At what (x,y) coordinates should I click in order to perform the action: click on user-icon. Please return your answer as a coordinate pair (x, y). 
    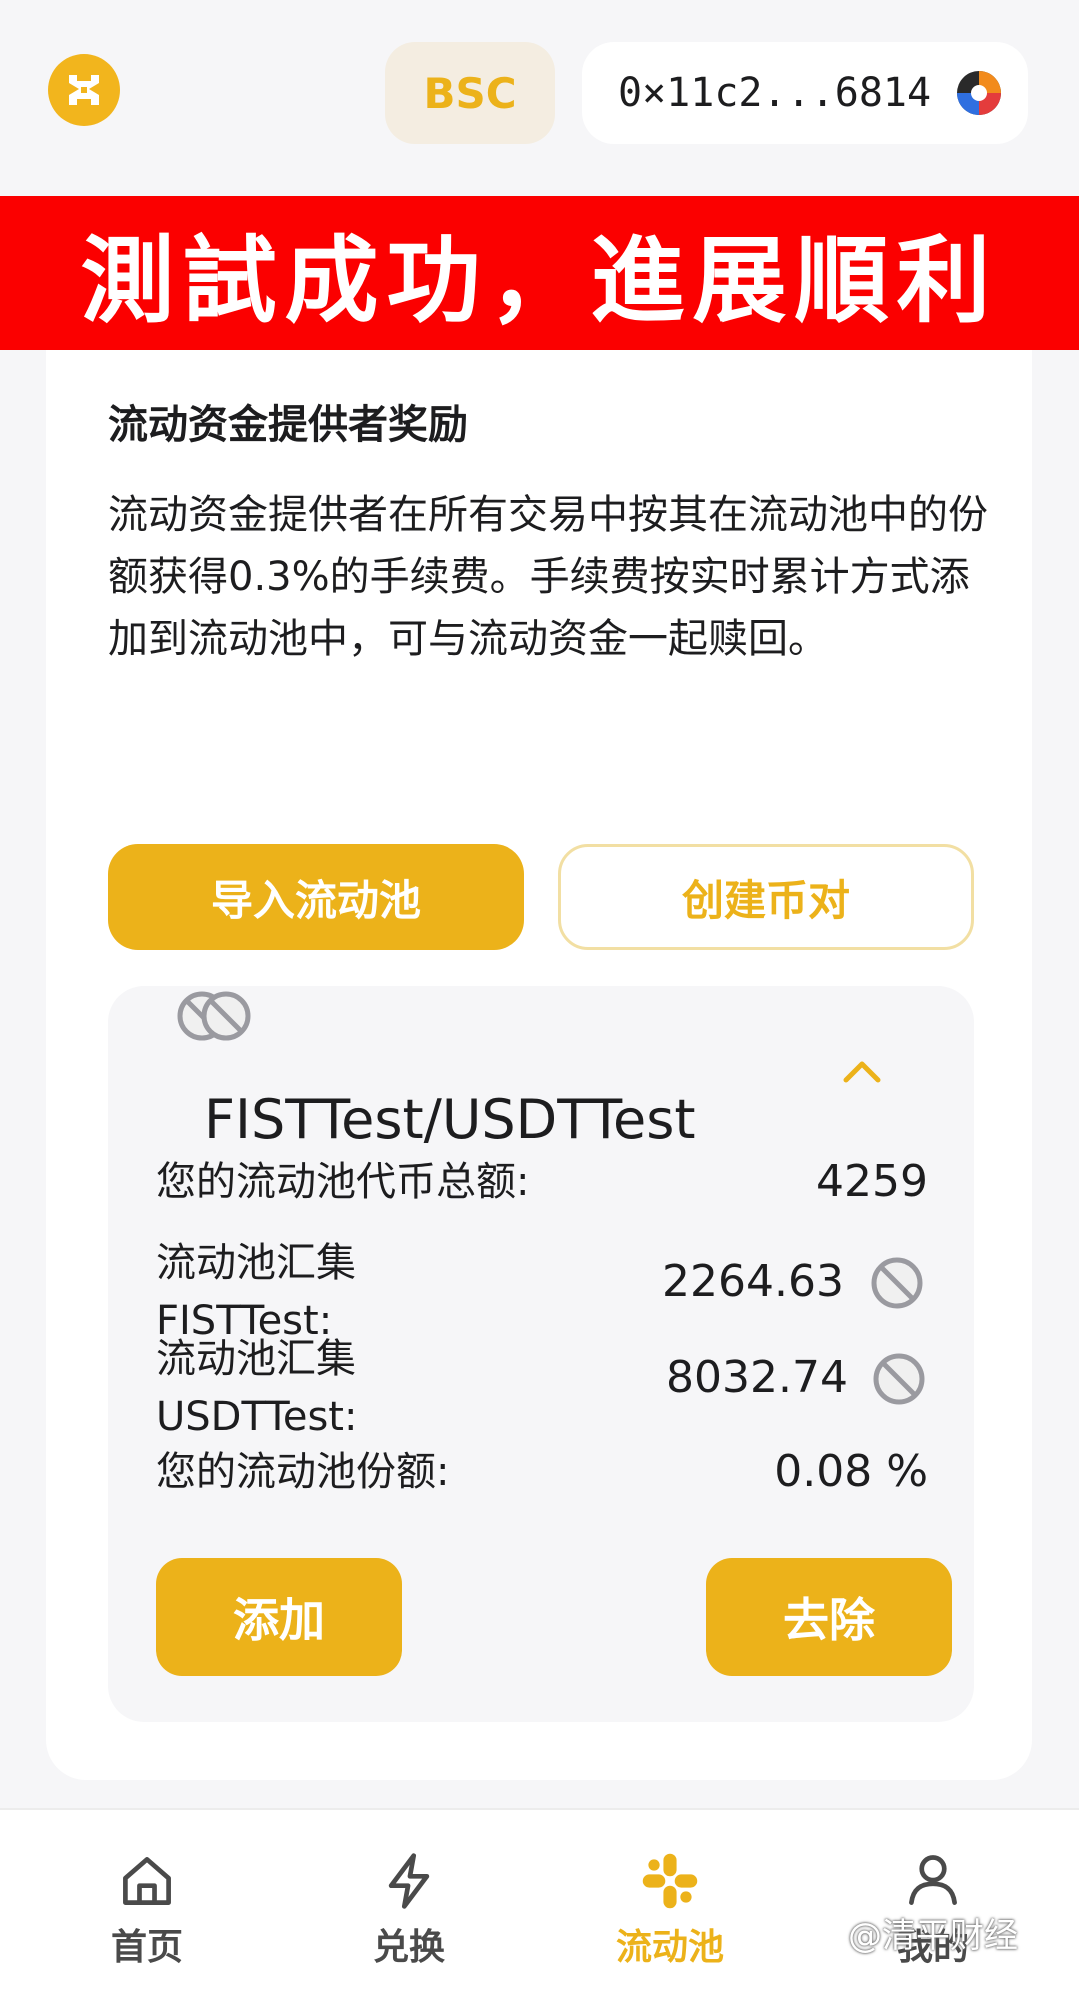
    Looking at the image, I should click on (933, 1880).